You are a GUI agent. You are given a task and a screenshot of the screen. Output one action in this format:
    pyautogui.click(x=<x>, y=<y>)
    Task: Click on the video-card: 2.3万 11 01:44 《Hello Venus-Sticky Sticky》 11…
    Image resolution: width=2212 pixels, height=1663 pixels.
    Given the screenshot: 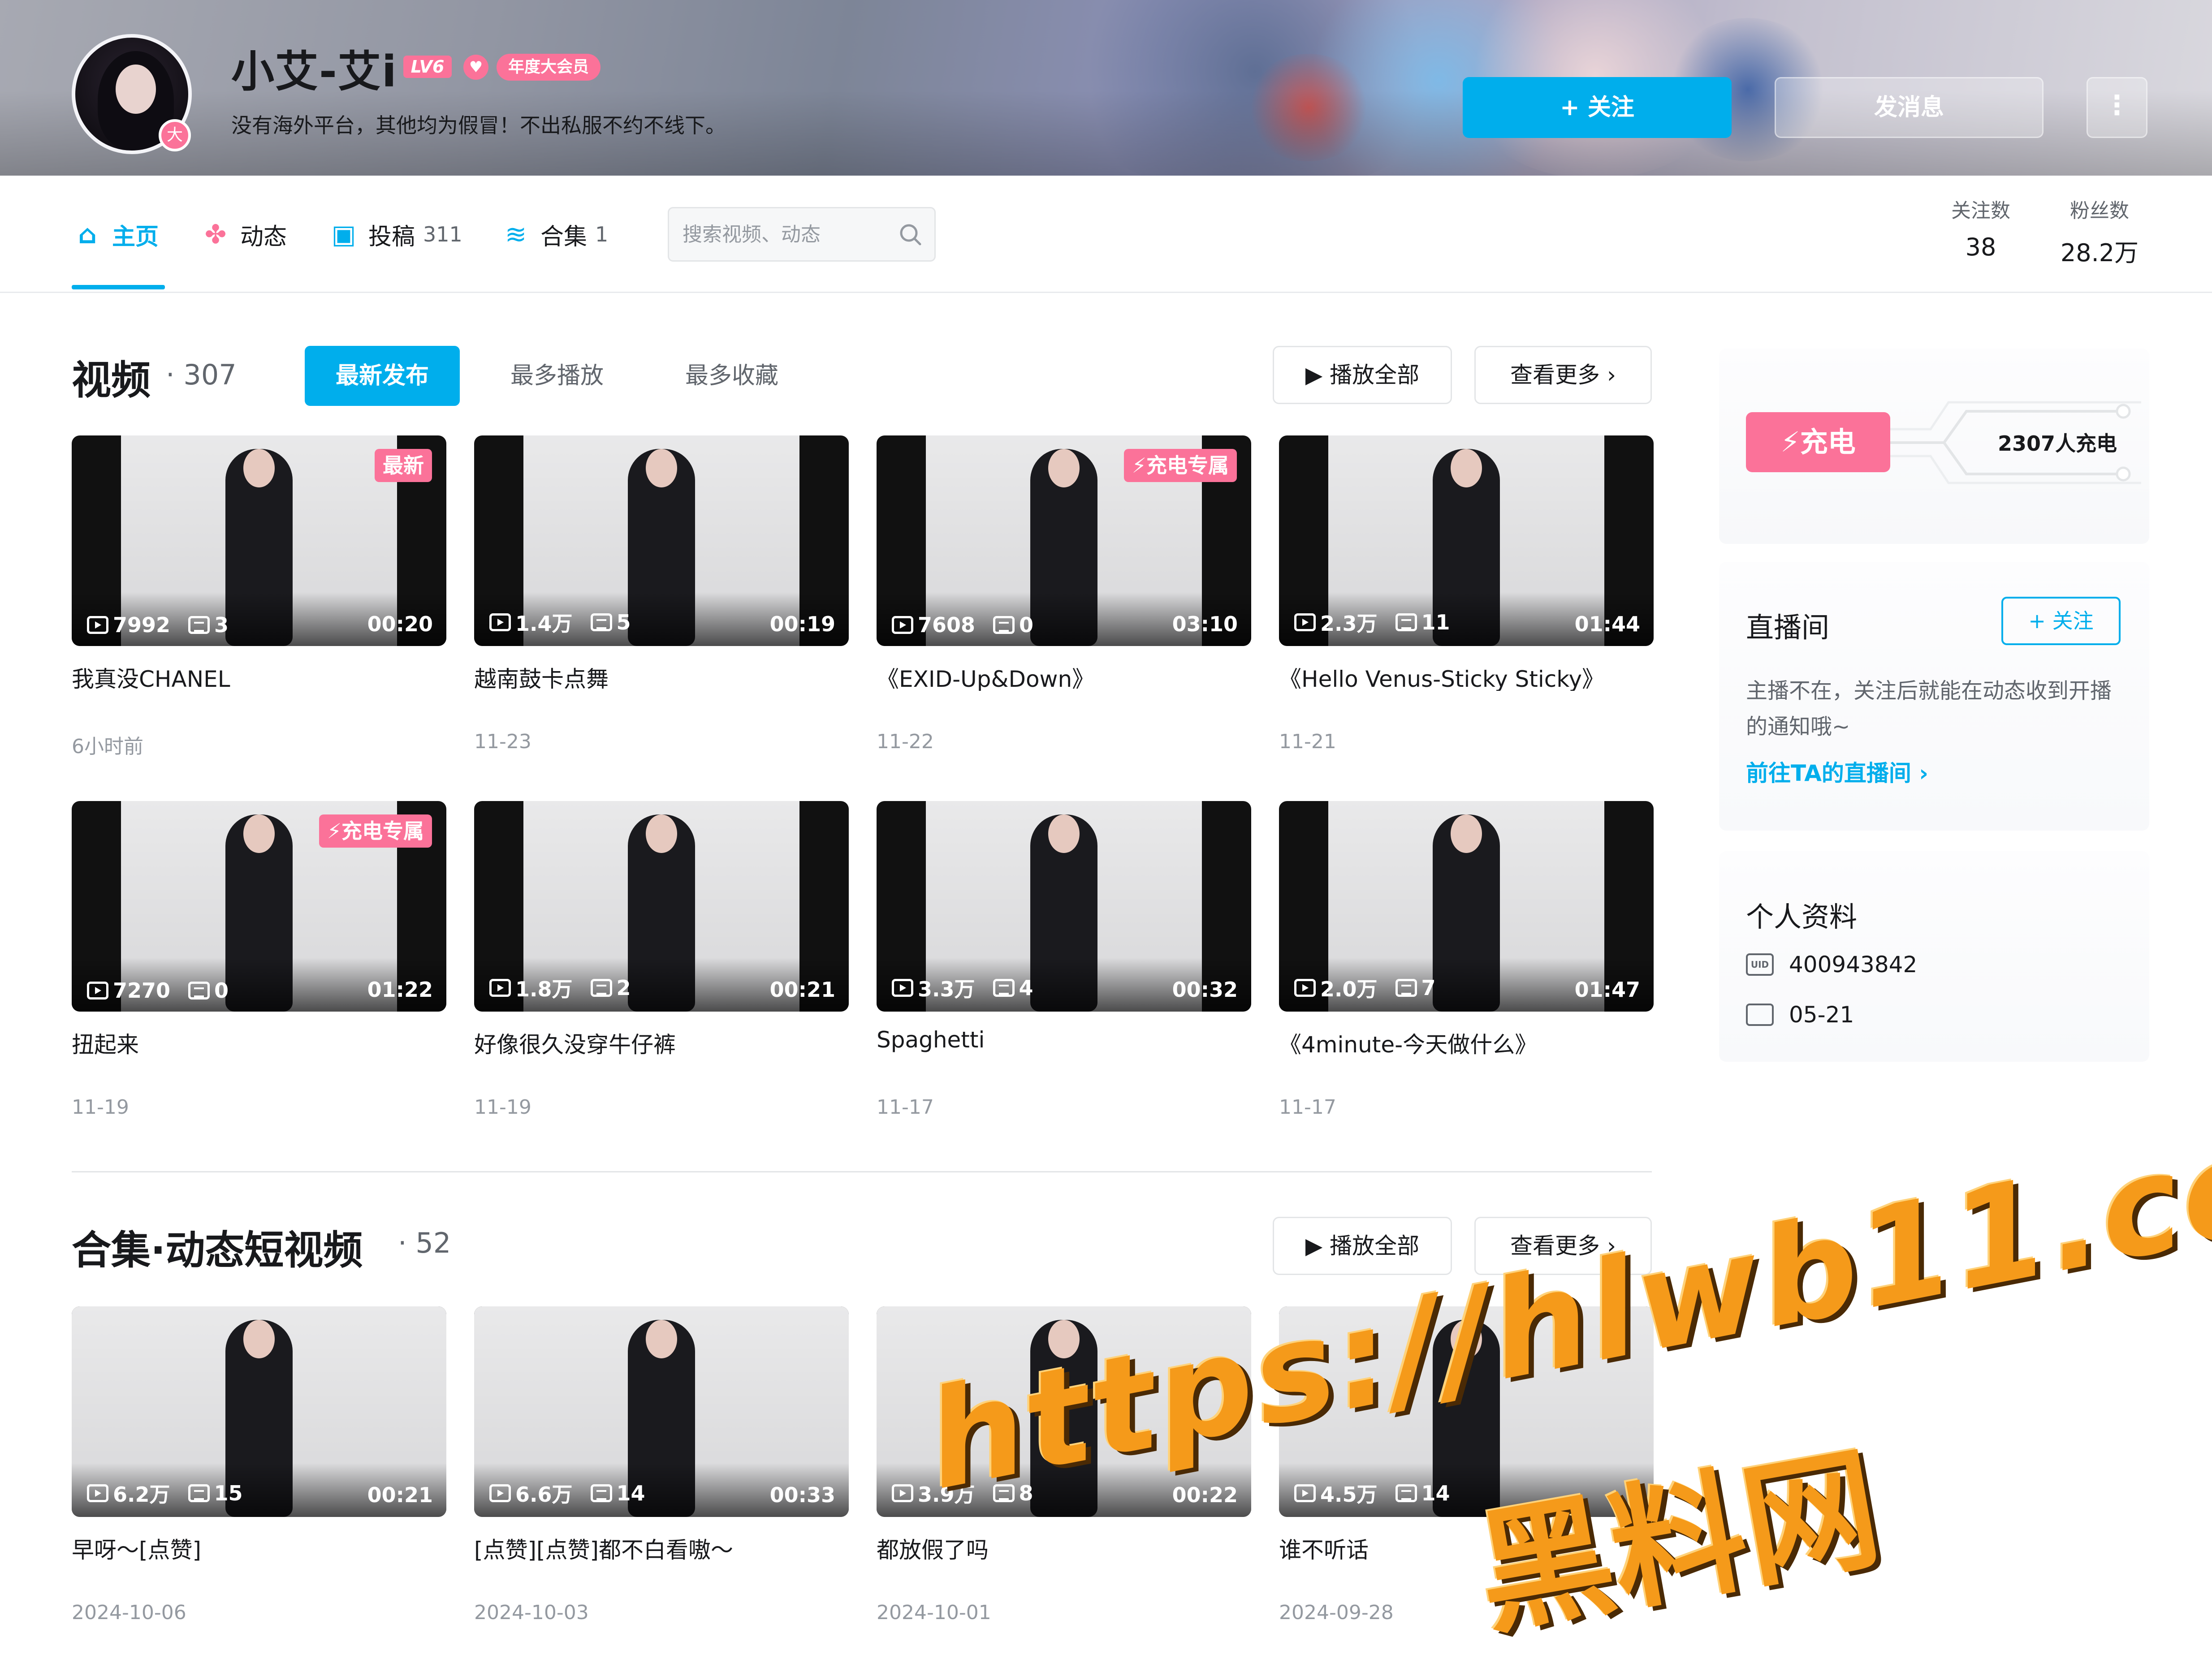 What is the action you would take?
    pyautogui.click(x=1467, y=594)
    